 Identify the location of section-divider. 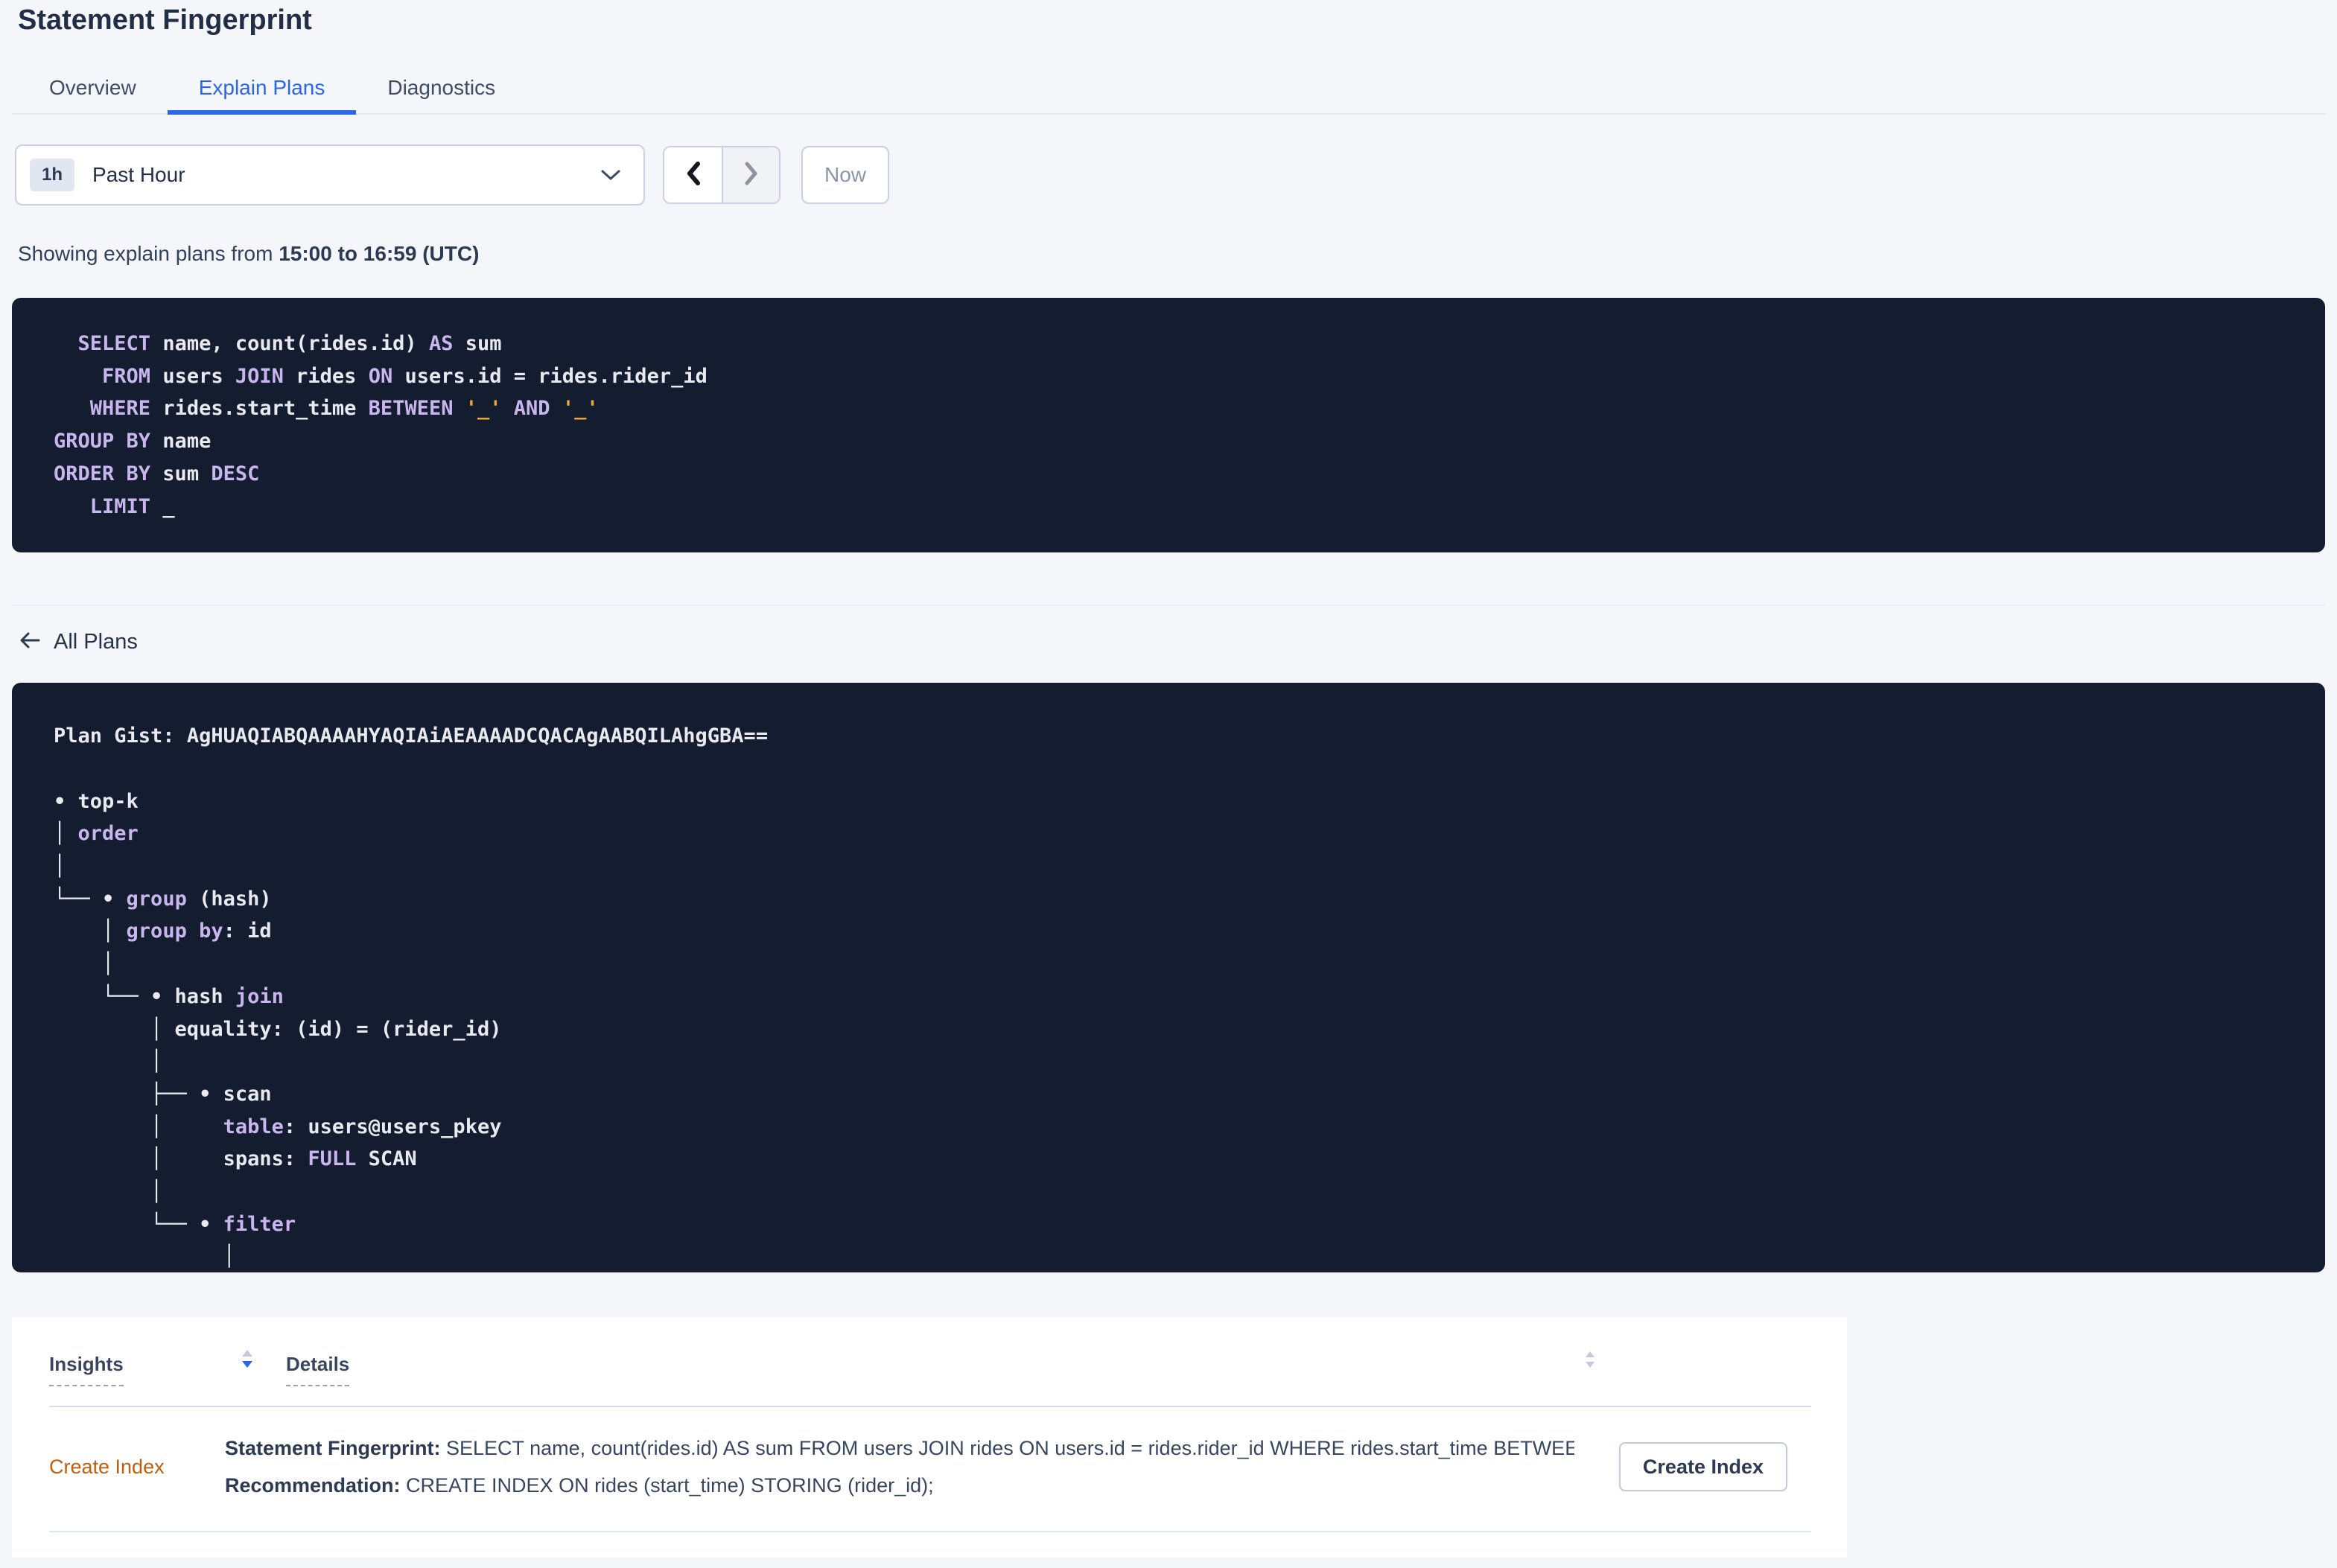
(1168, 606).